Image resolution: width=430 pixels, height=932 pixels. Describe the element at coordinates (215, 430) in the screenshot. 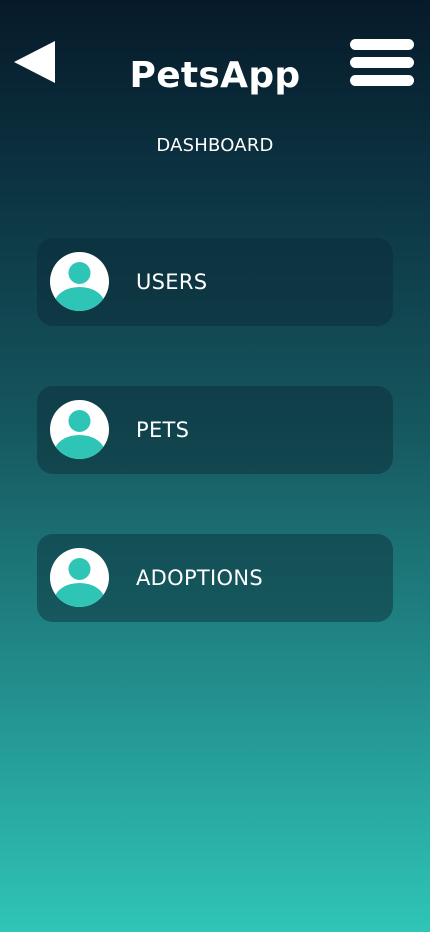

I see `pets-card: PETS` at that location.